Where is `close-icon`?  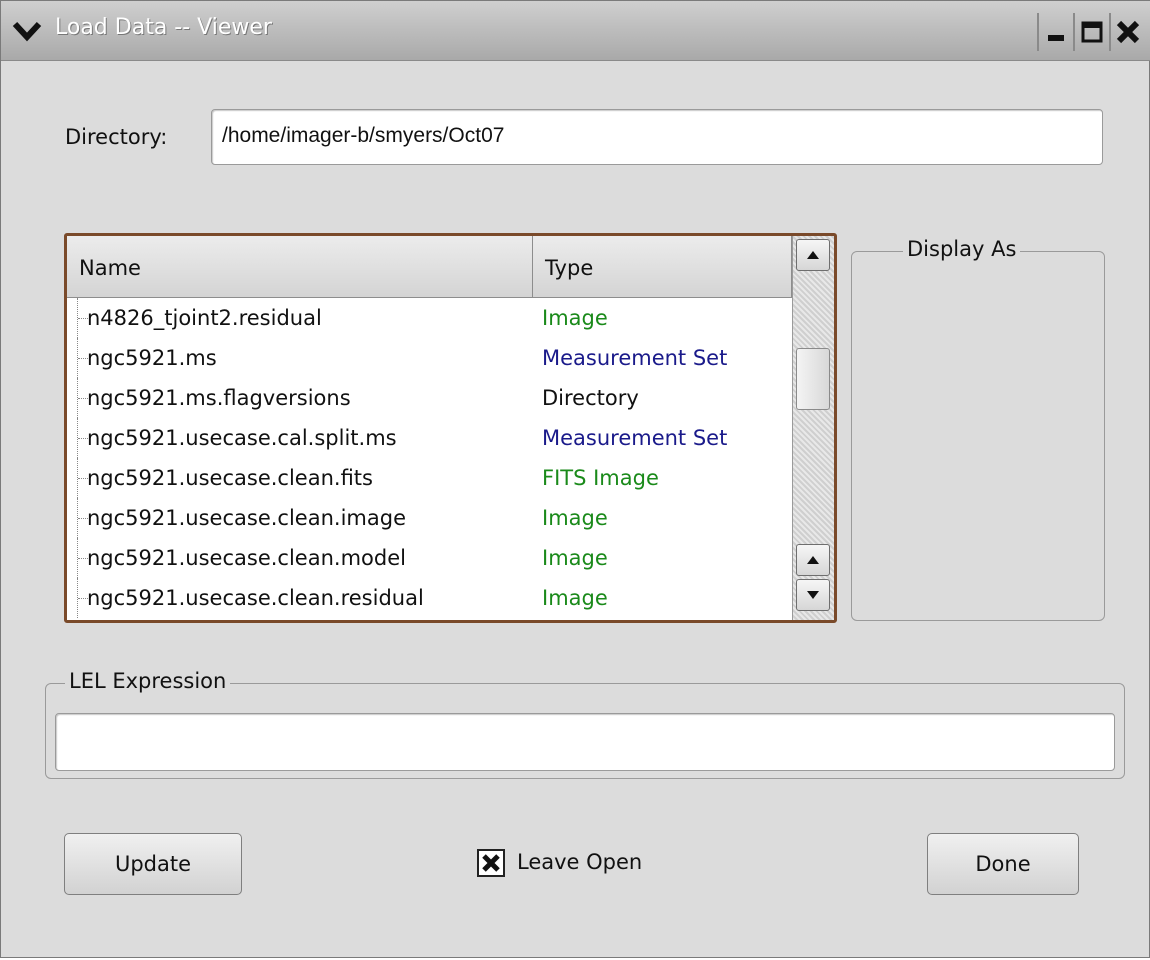
close-icon is located at coordinates (1128, 32).